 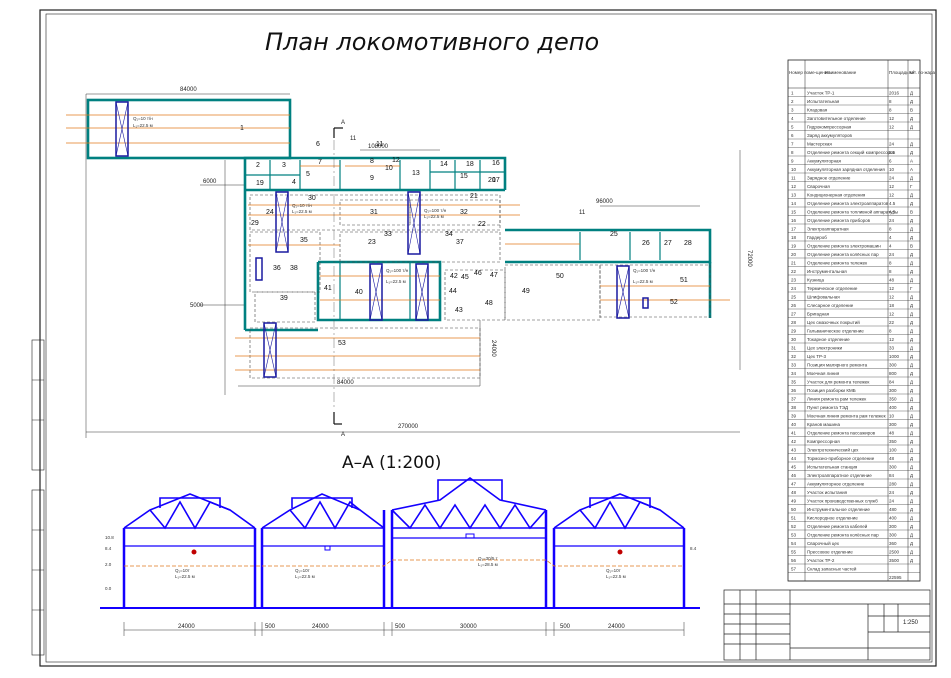 I want to click on table-cell: 48, so click(x=794, y=492).